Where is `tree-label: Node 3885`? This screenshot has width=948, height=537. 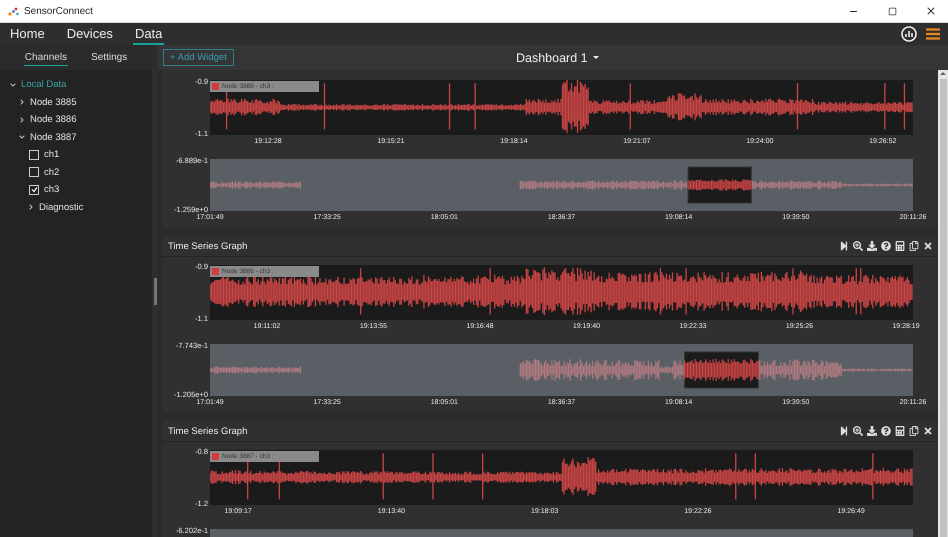 tree-label: Node 3885 is located at coordinates (53, 102).